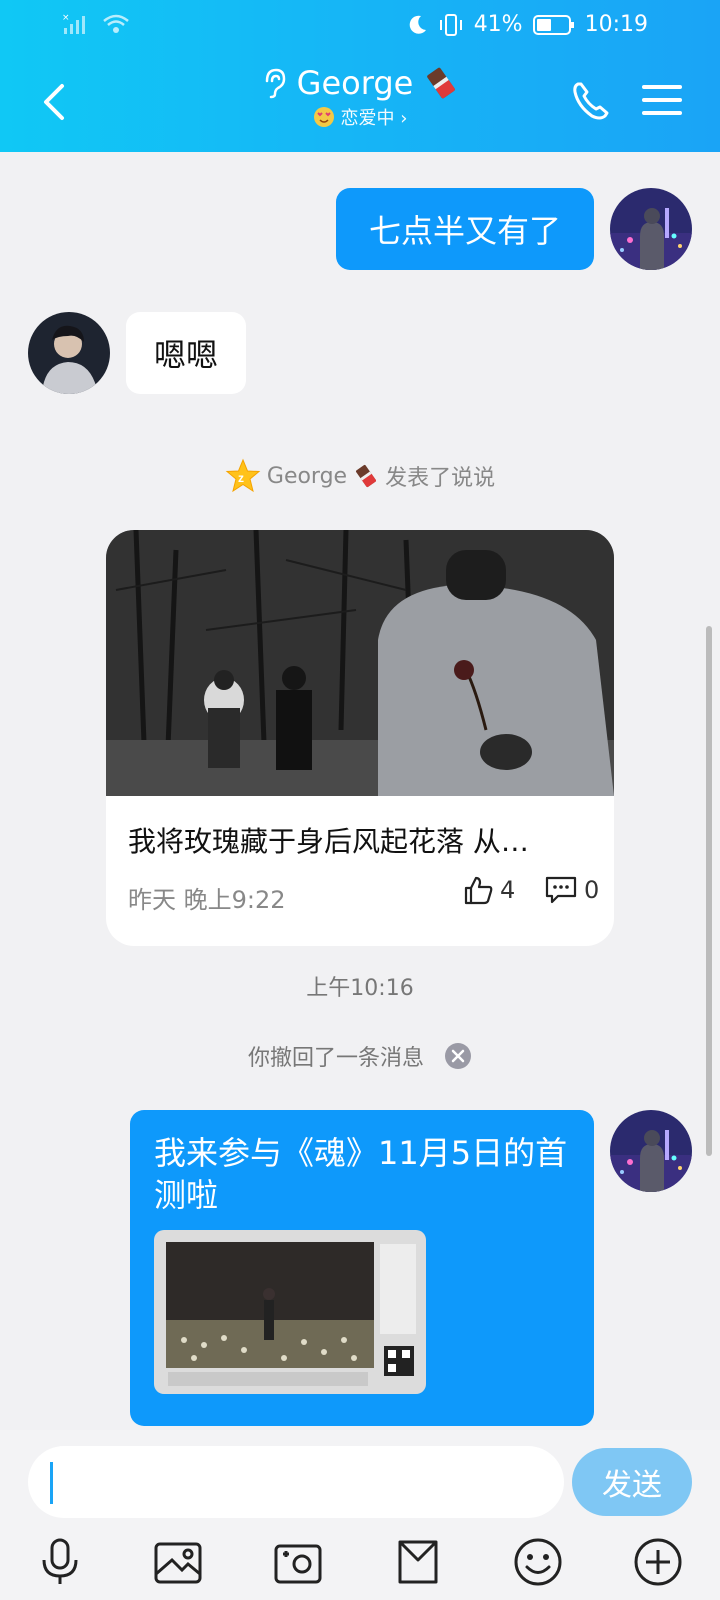  I want to click on timestamp: 上午10:16, so click(360, 988).